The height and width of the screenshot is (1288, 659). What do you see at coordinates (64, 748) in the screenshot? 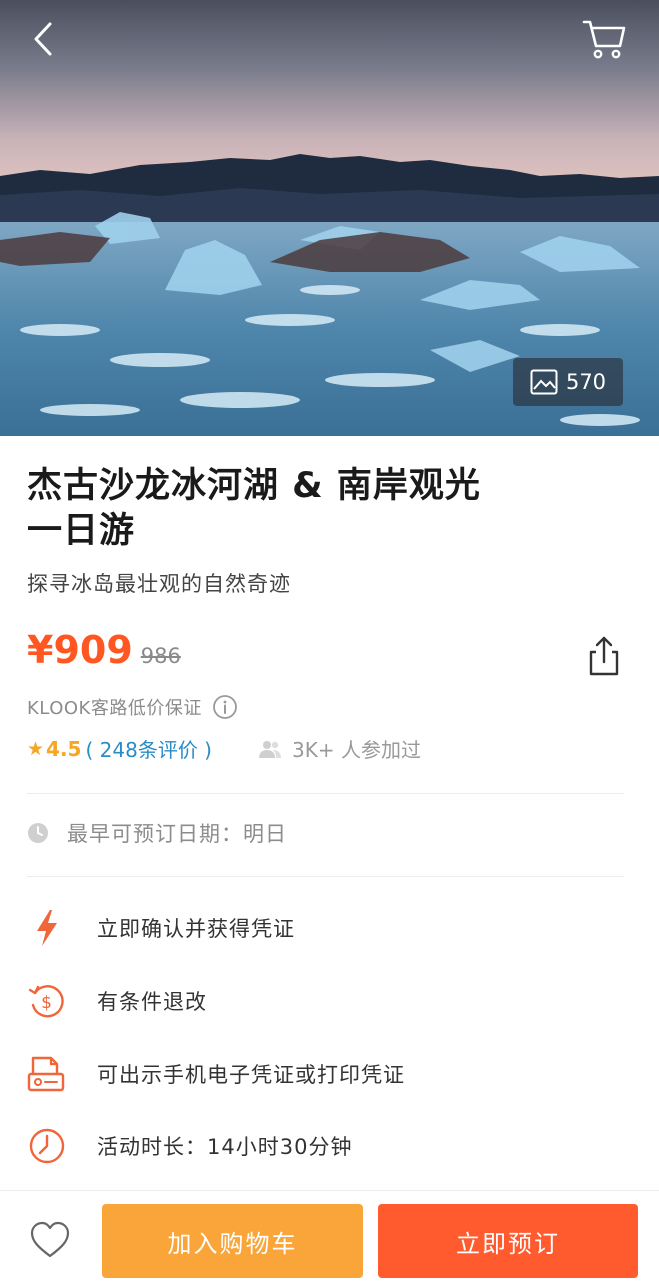
I see `rating-score: 4.5` at bounding box center [64, 748].